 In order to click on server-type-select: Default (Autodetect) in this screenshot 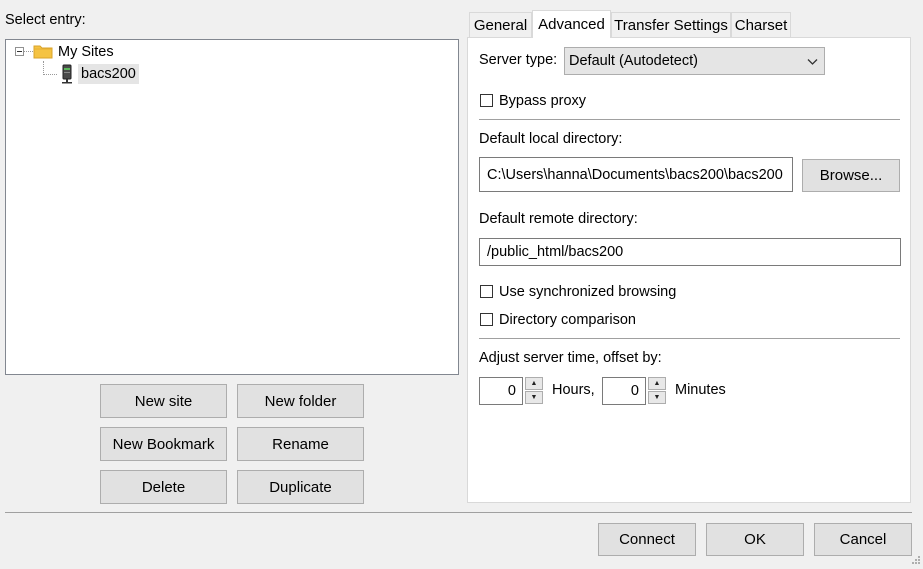, I will do `click(694, 61)`.